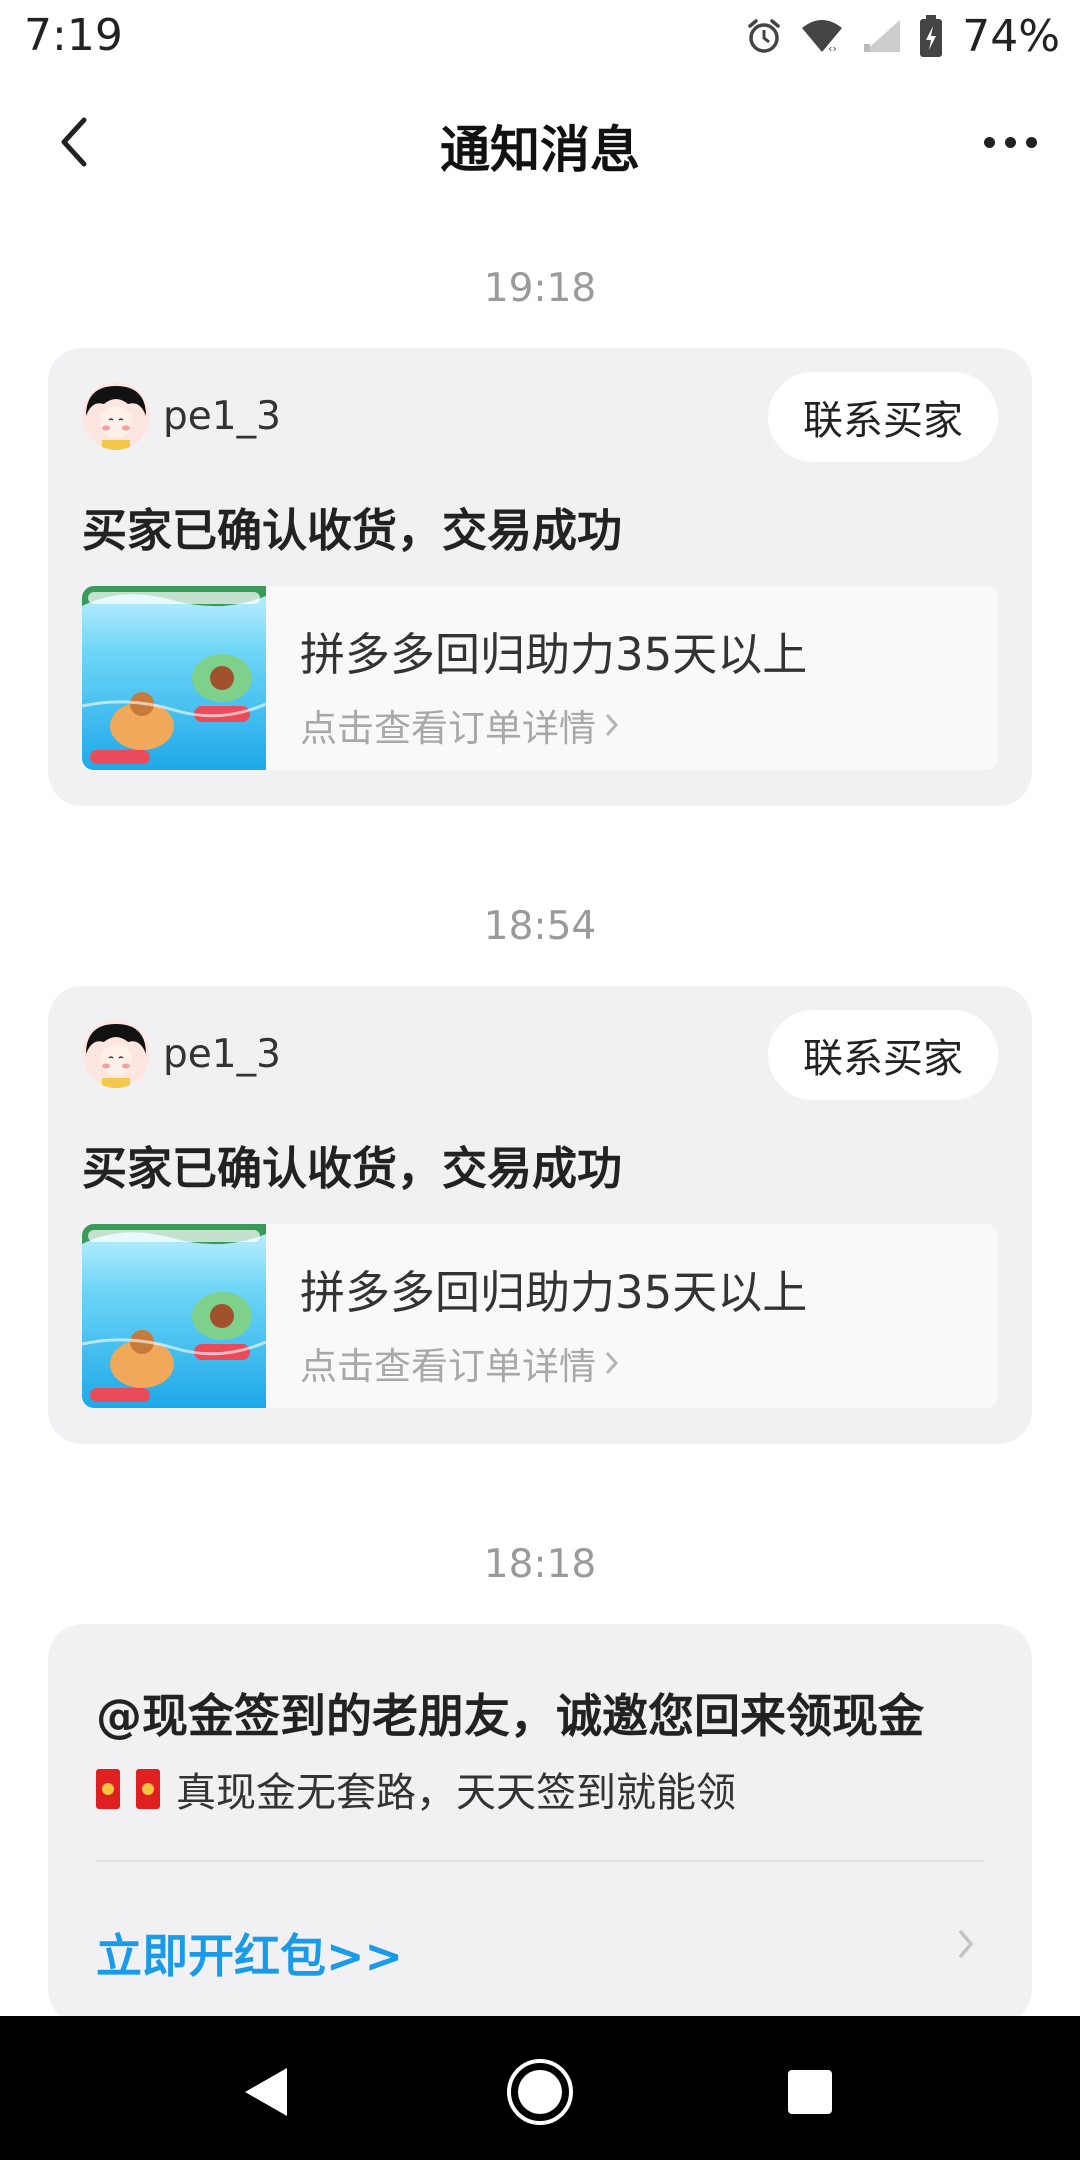 The width and height of the screenshot is (1080, 2160). What do you see at coordinates (510, 1716) in the screenshot?
I see `promo-title: @现金签到的老朋友，诚邀您回来领现金` at bounding box center [510, 1716].